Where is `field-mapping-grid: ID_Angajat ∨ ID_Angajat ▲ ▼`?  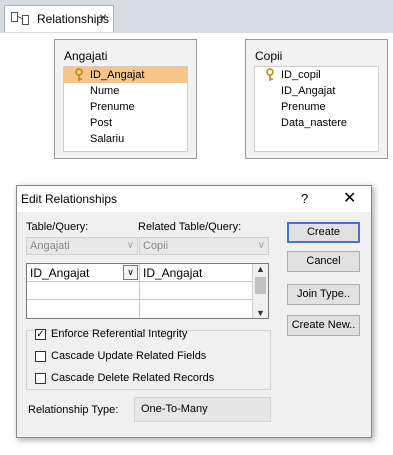 field-mapping-grid: ID_Angajat ∨ ID_Angajat ▲ ▼ is located at coordinates (147, 291).